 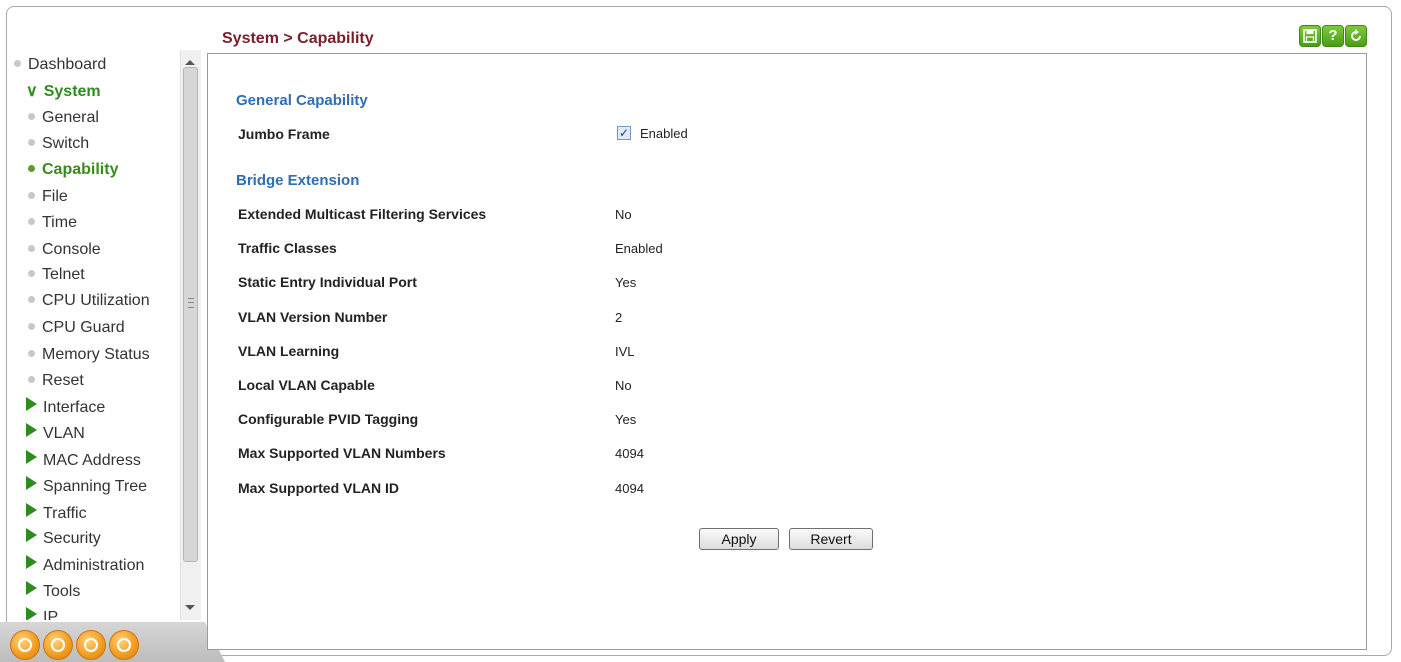 I want to click on sidebar-item-file: File, so click(x=48, y=197).